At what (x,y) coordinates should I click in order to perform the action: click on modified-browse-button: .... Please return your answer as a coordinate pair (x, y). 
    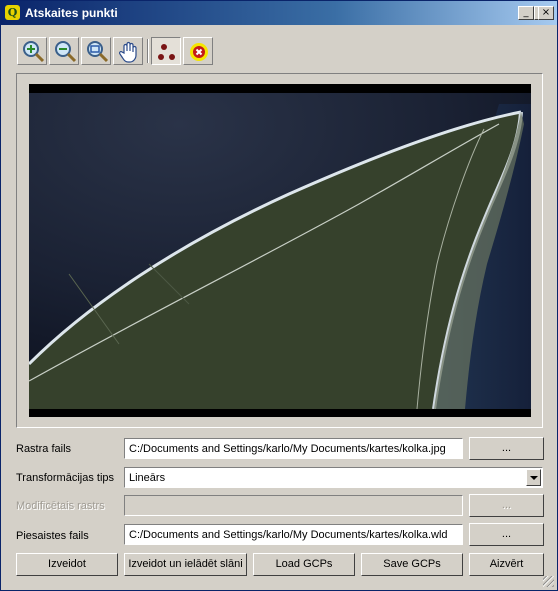
    Looking at the image, I should click on (506, 505).